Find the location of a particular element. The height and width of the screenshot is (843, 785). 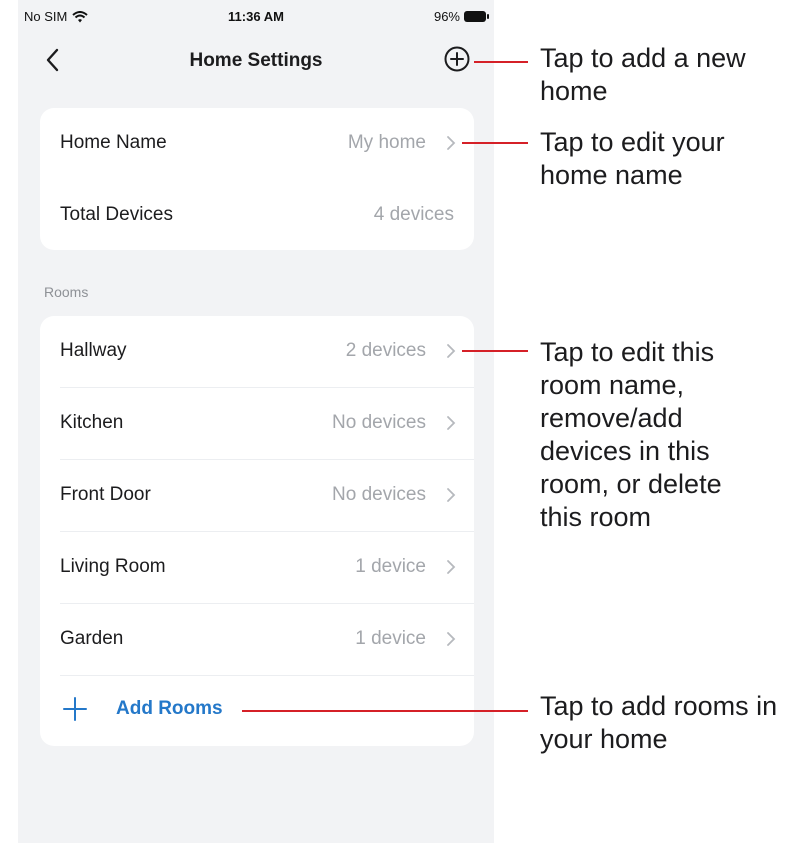

home-name-value: My home is located at coordinates (386, 142).